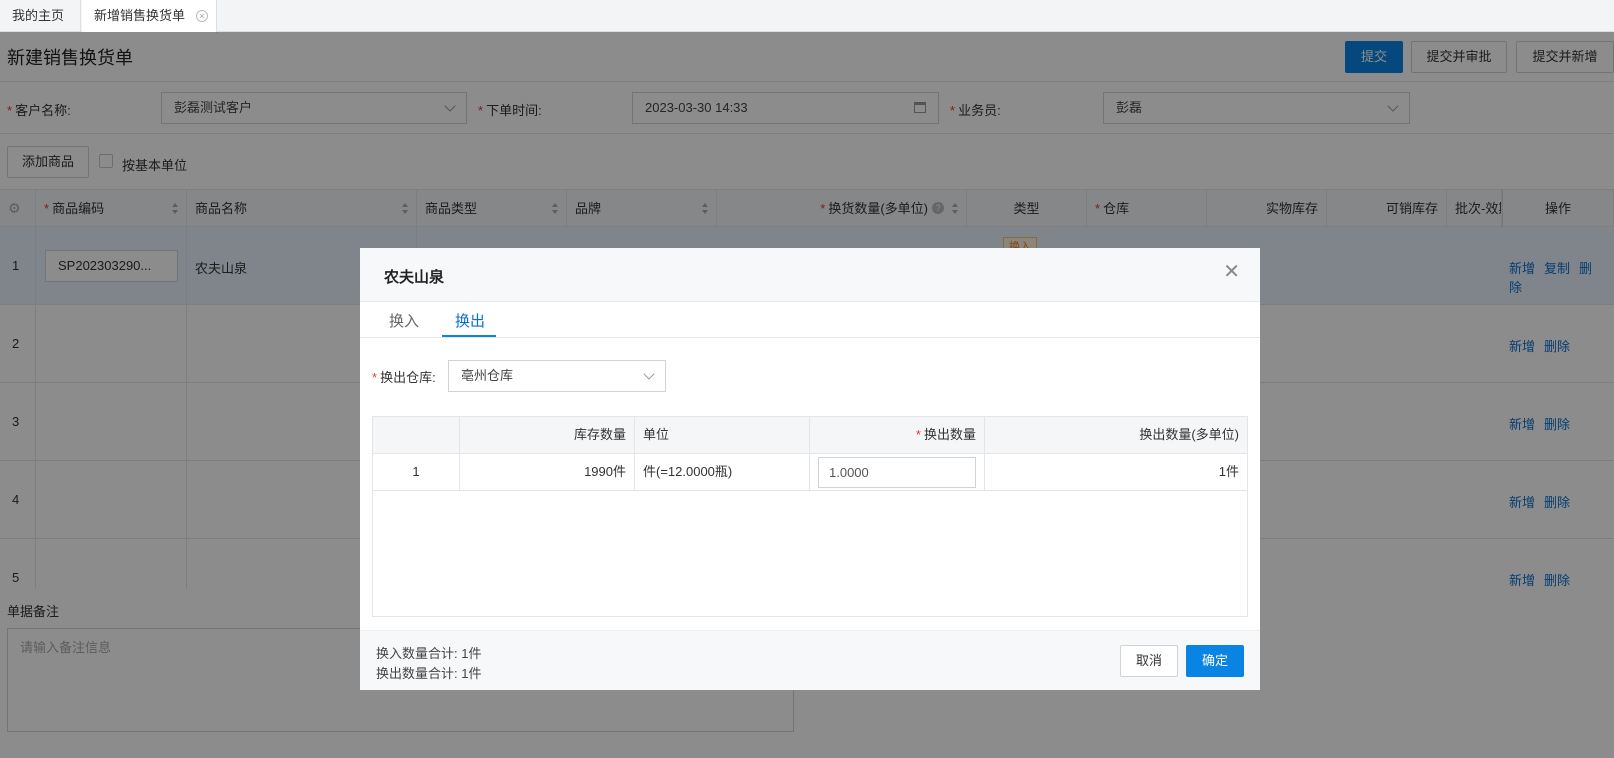  What do you see at coordinates (470, 320) in the screenshot?
I see `tab-out: 换出` at bounding box center [470, 320].